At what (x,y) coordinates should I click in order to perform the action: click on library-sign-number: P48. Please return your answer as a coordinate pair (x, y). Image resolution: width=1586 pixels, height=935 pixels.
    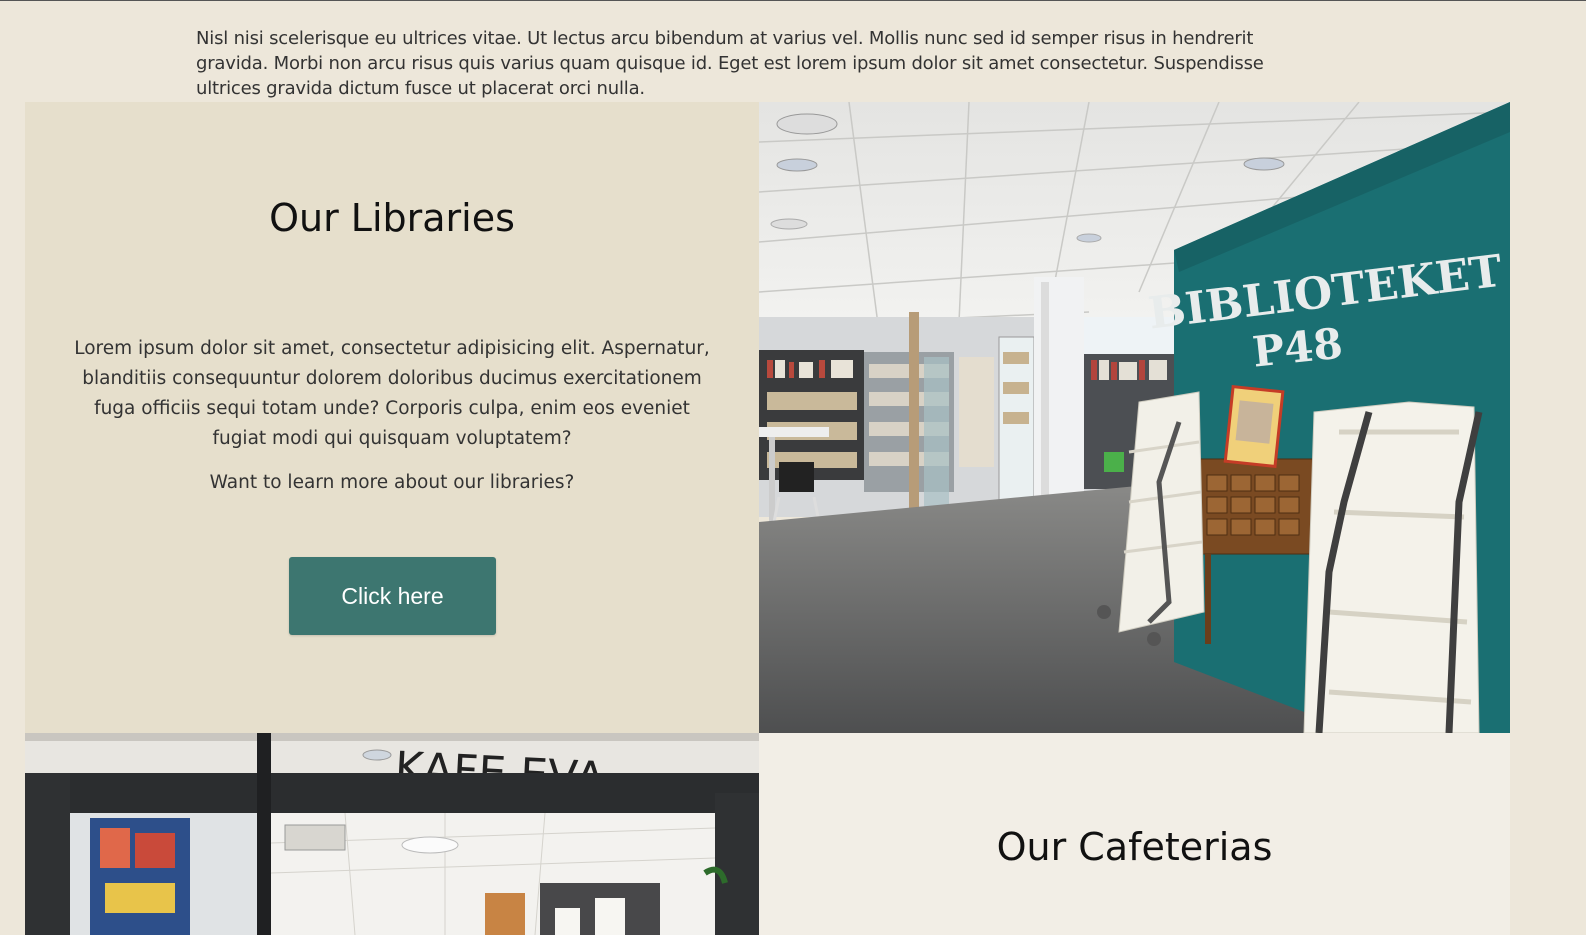
    Looking at the image, I should click on (1297, 348).